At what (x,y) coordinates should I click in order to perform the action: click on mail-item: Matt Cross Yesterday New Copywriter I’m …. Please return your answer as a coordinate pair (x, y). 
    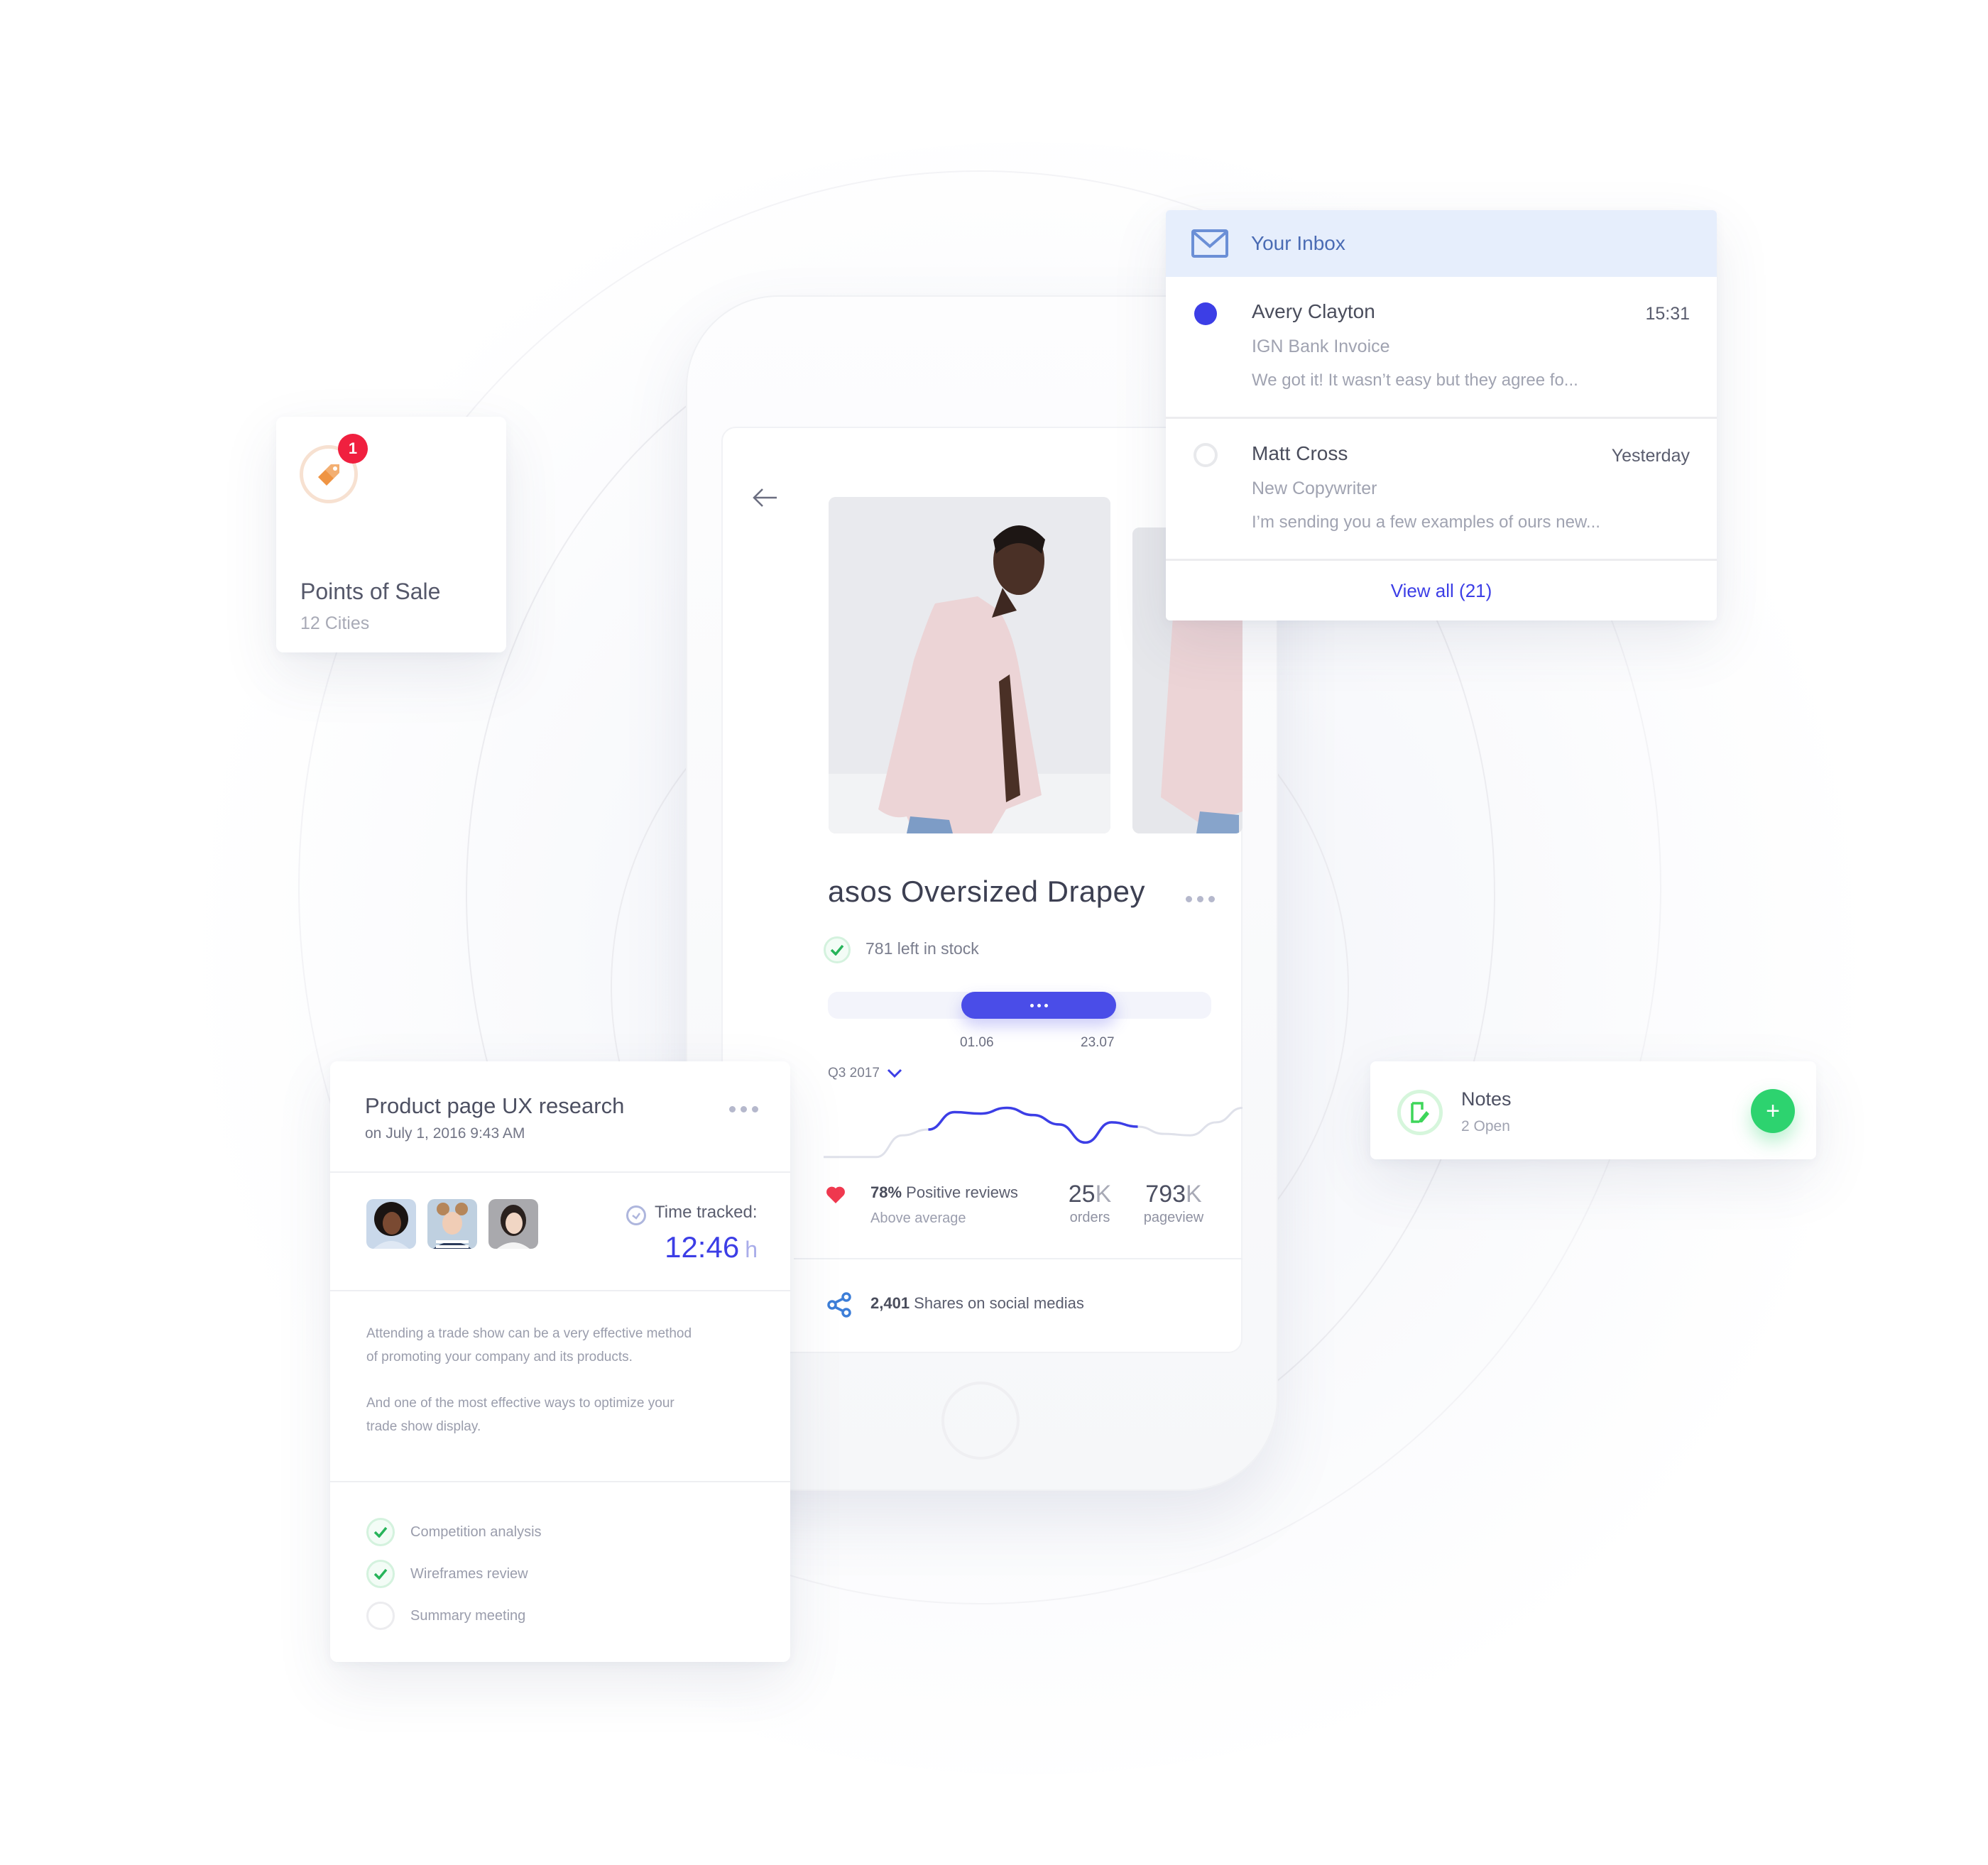
    Looking at the image, I should click on (1441, 490).